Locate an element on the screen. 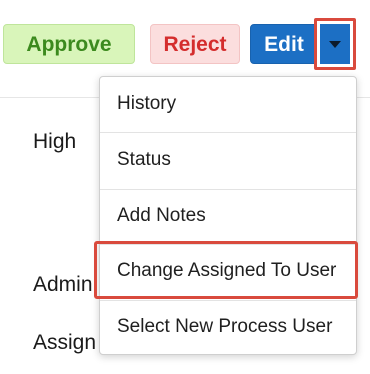  dropdown-button-face is located at coordinates (335, 44).